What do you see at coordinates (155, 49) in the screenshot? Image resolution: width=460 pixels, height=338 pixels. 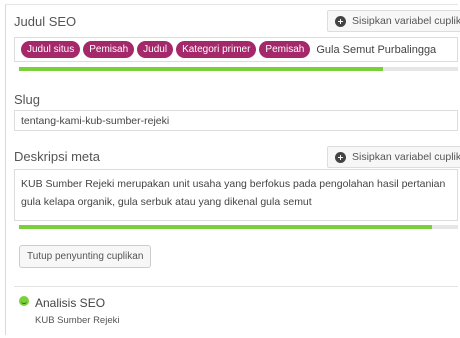 I see `variable-pill-title: Judul` at bounding box center [155, 49].